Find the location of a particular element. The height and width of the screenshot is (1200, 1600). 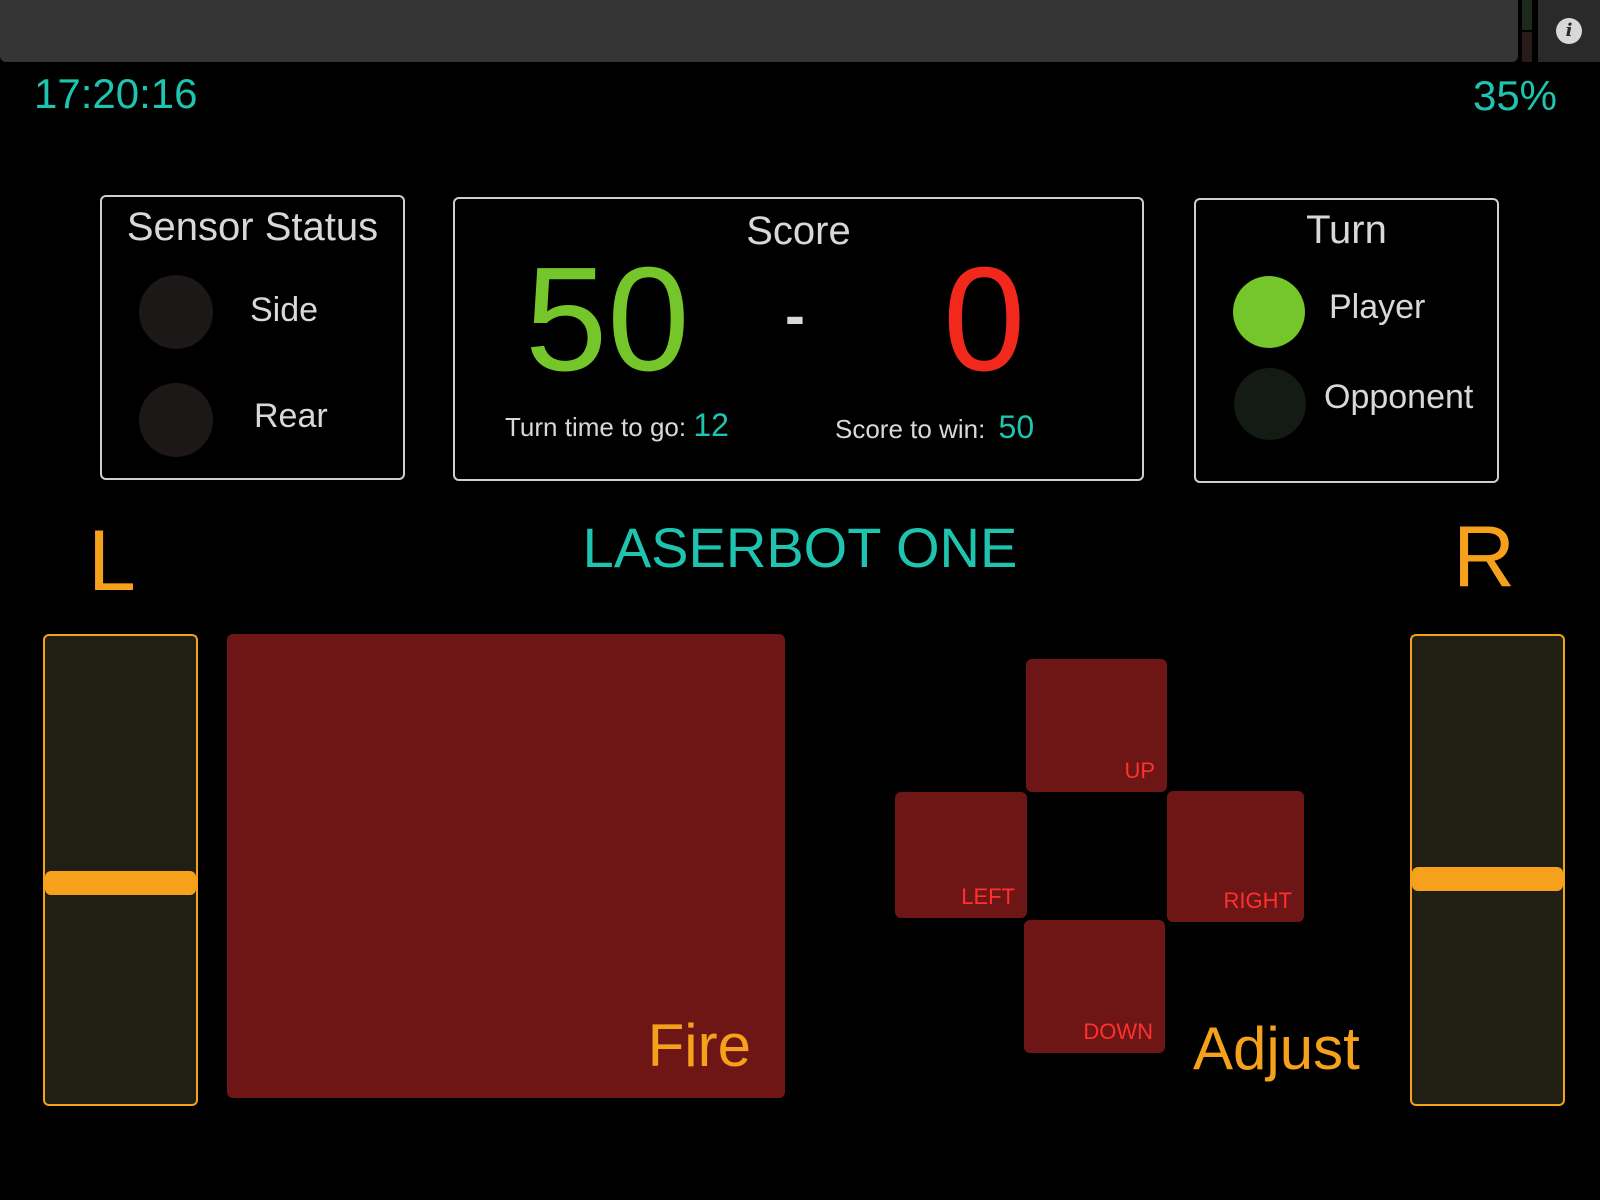

down-label: DOWN is located at coordinates (1118, 1031).